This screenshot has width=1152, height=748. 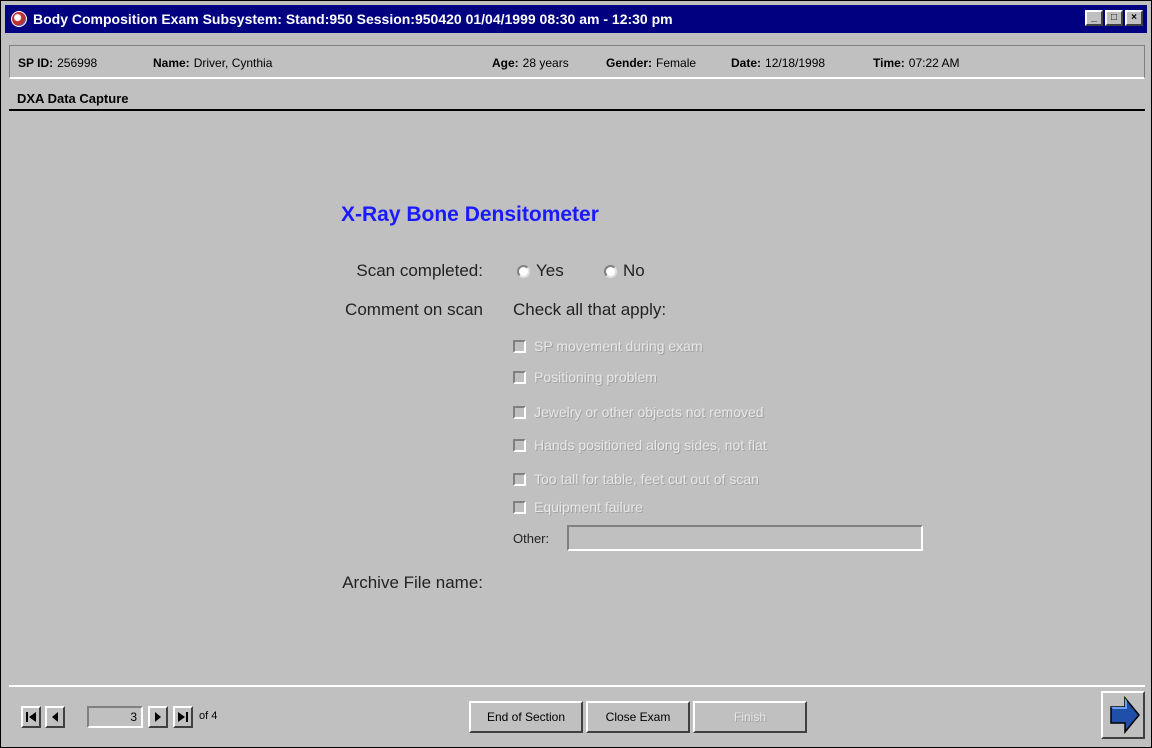 I want to click on sp-id-label: SP ID:, so click(x=36, y=63).